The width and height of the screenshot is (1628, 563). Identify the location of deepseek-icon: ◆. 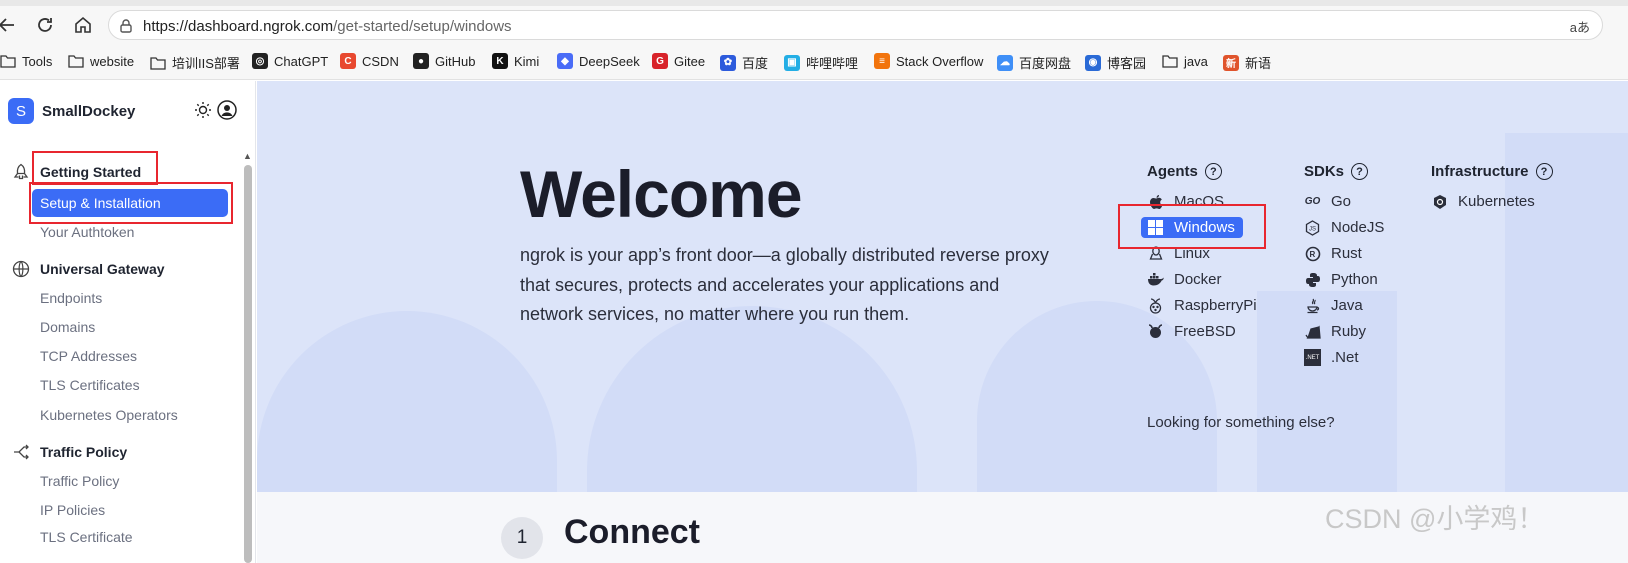
(565, 61).